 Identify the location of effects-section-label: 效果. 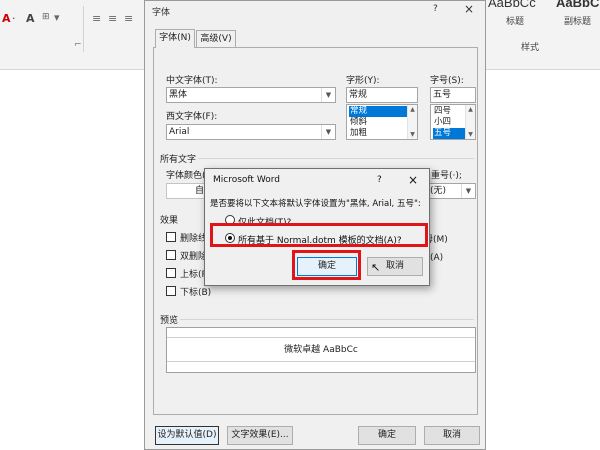
(169, 221).